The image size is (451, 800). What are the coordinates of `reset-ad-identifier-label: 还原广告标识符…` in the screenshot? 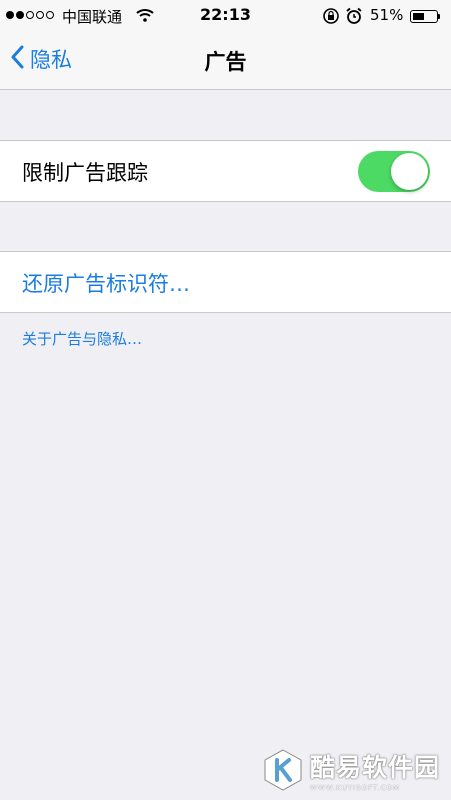 It's located at (106, 284).